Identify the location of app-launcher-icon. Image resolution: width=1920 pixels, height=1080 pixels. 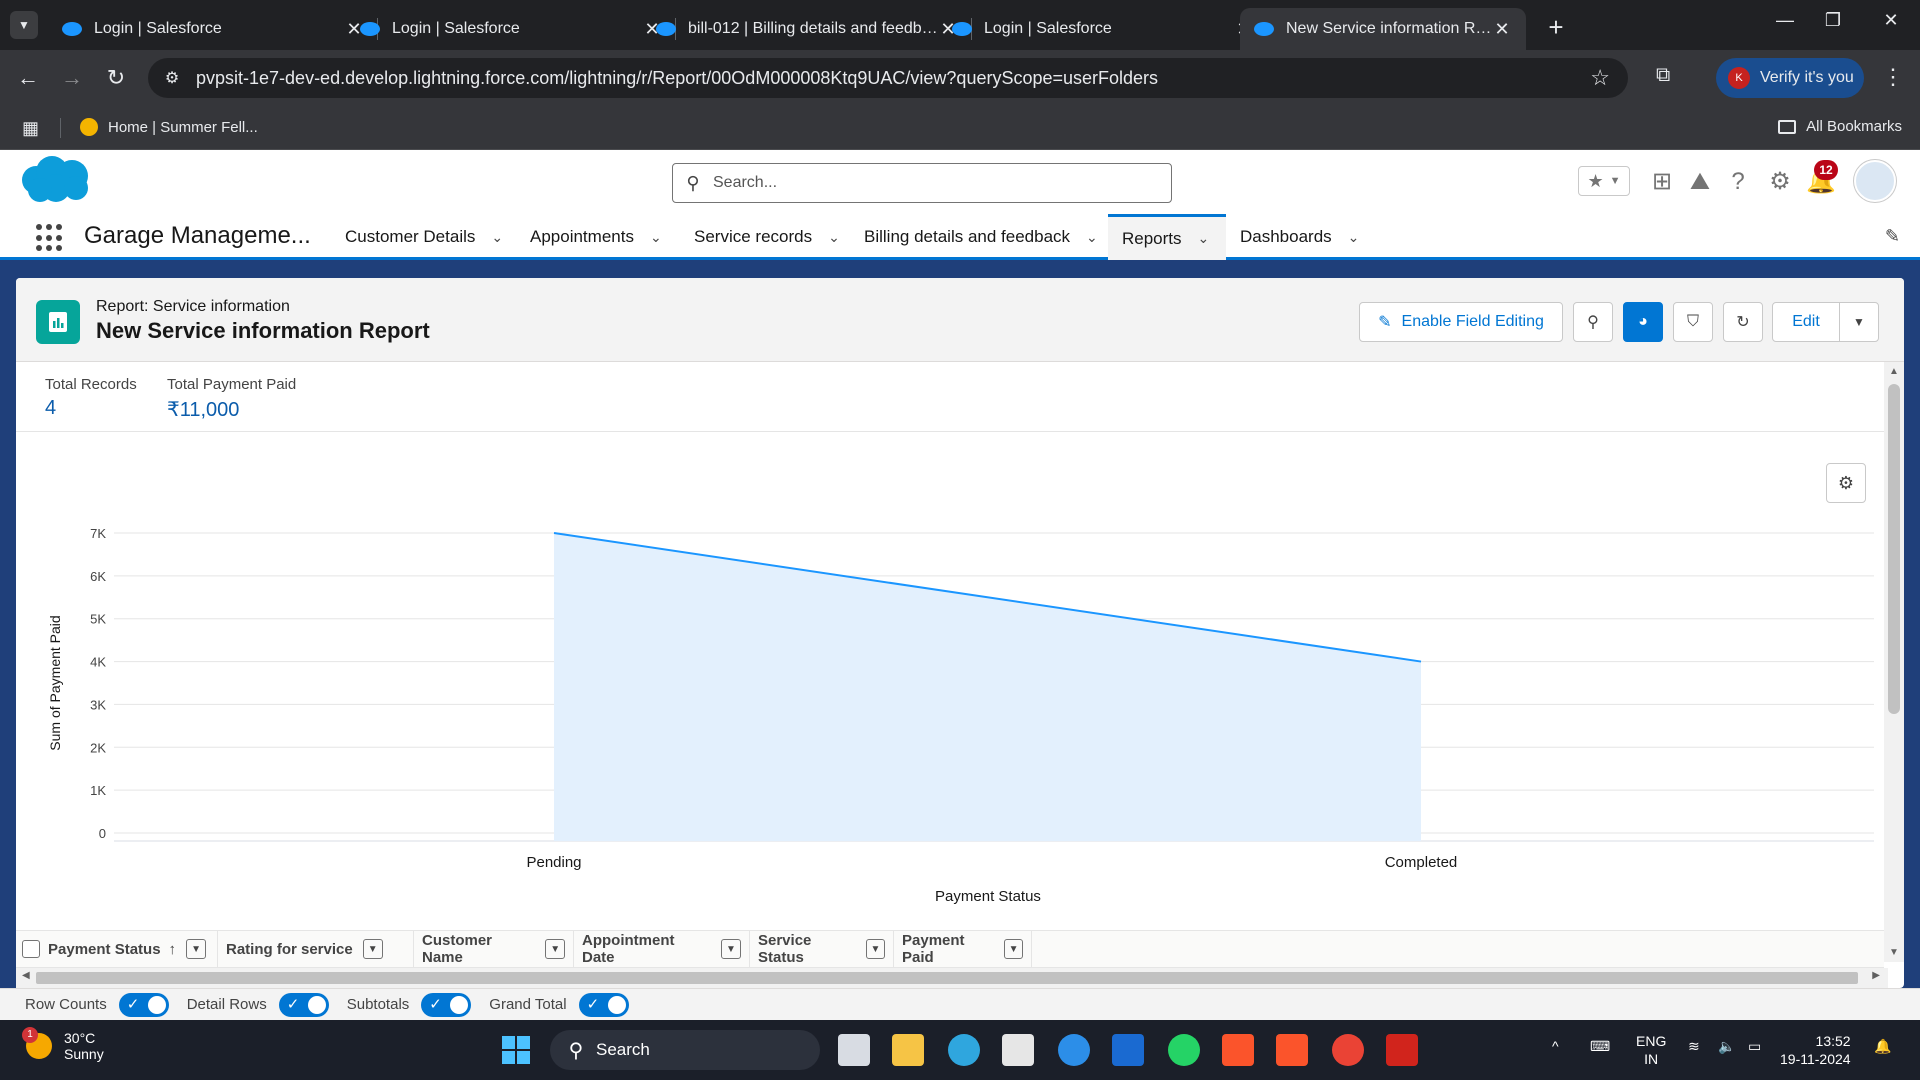
(50, 238).